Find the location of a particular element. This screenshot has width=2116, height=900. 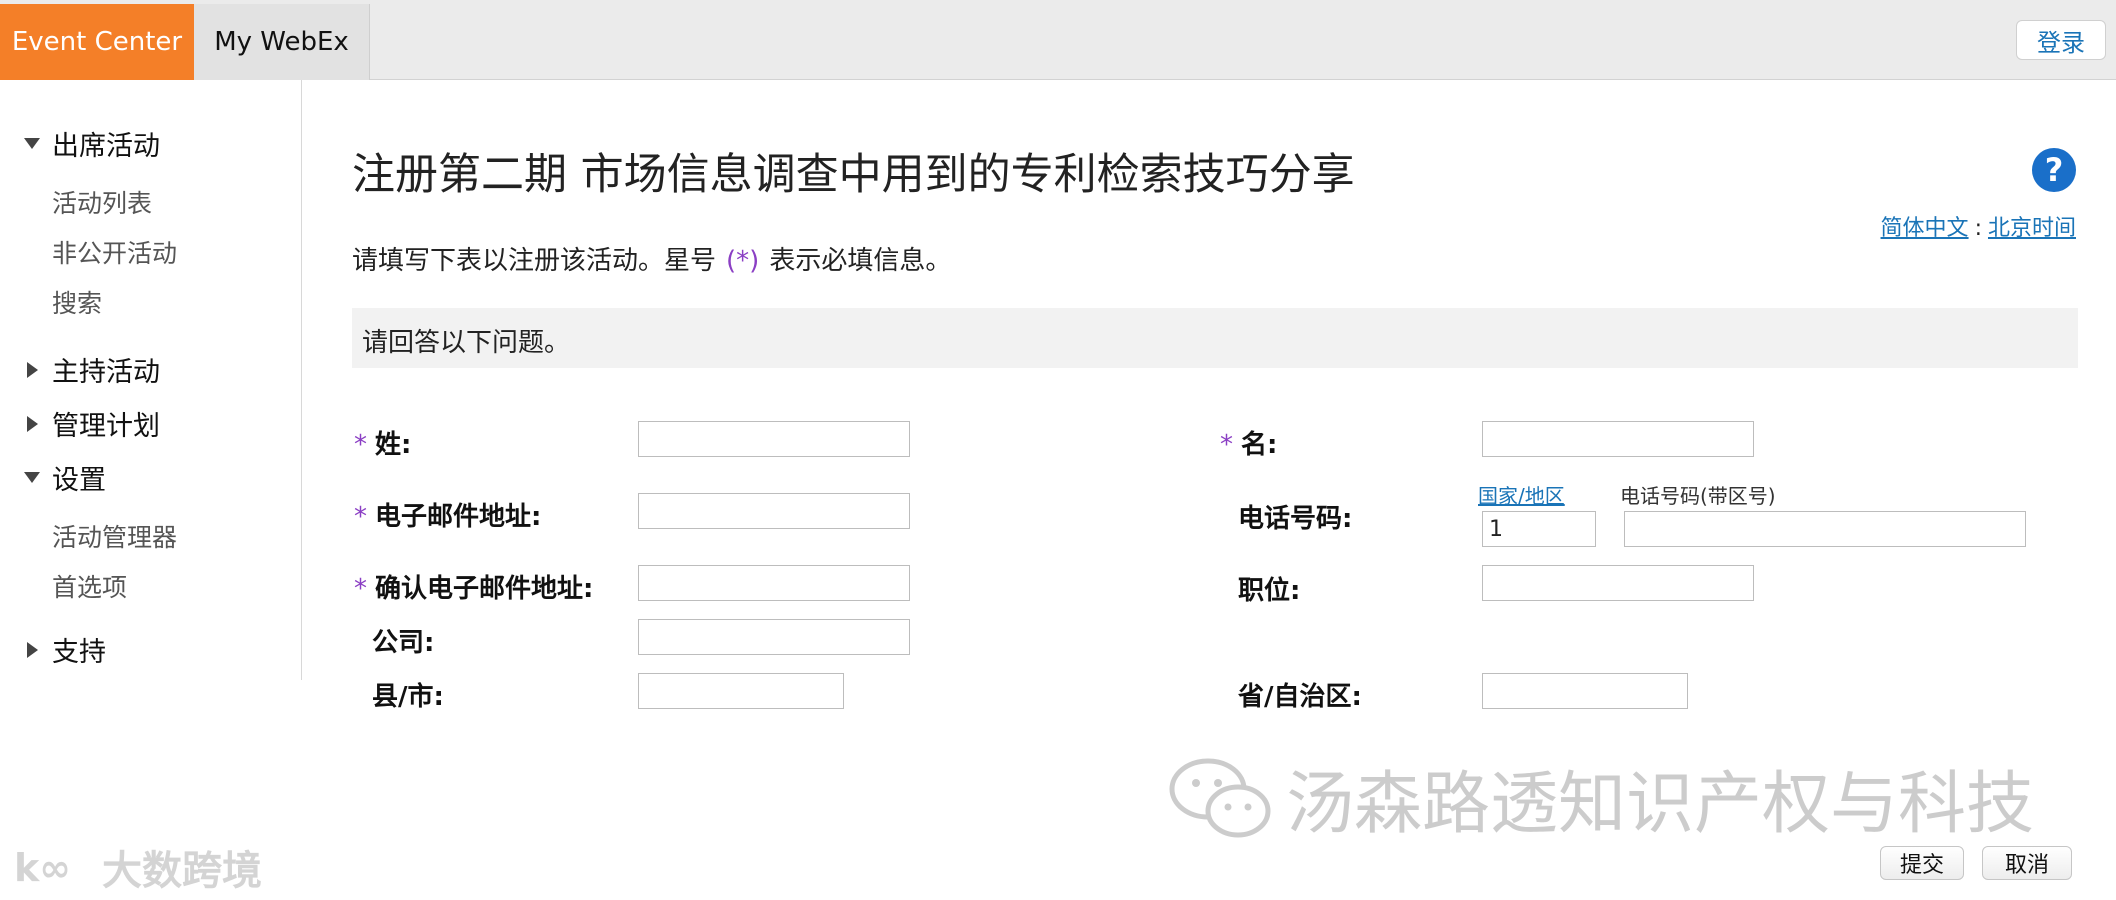

sidebar-item-event-list: 活动列表 is located at coordinates (102, 202).